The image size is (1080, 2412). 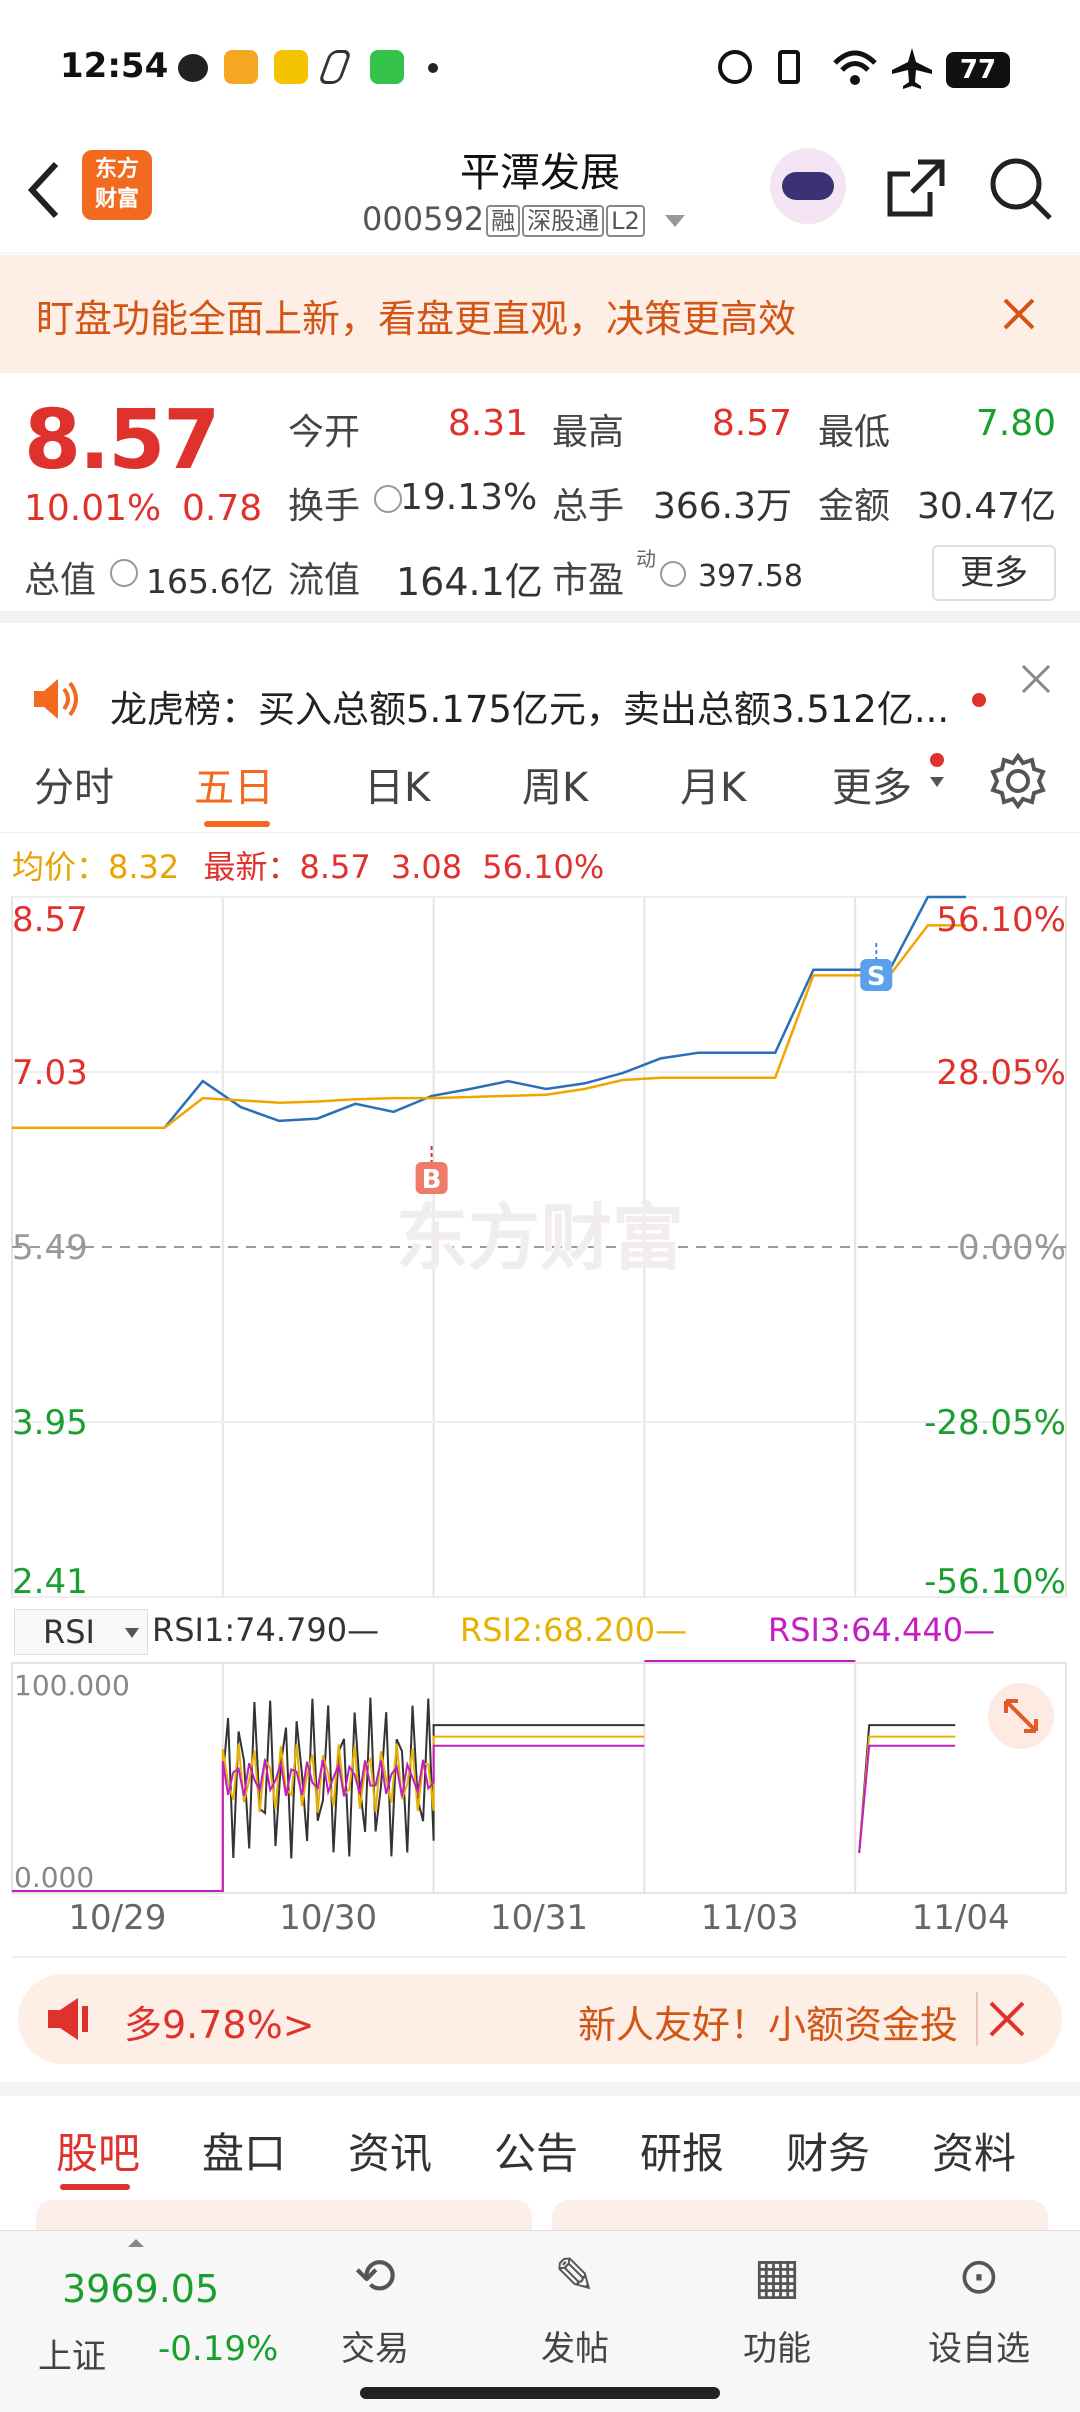 I want to click on pe-value: 397.58, so click(x=750, y=576).